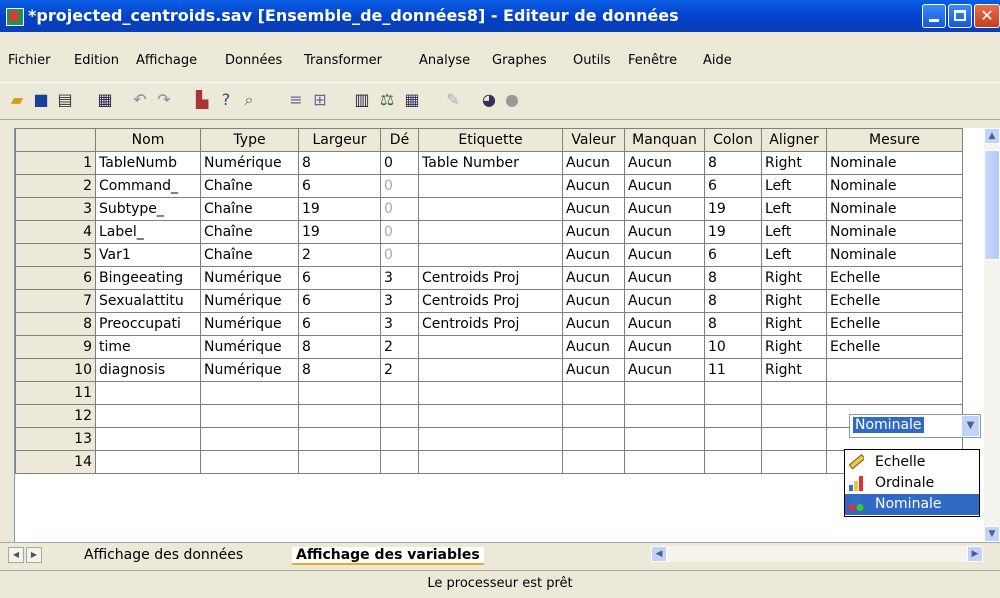  Describe the element at coordinates (339, 255) in the screenshot. I see `cell-largeur: 2` at that location.